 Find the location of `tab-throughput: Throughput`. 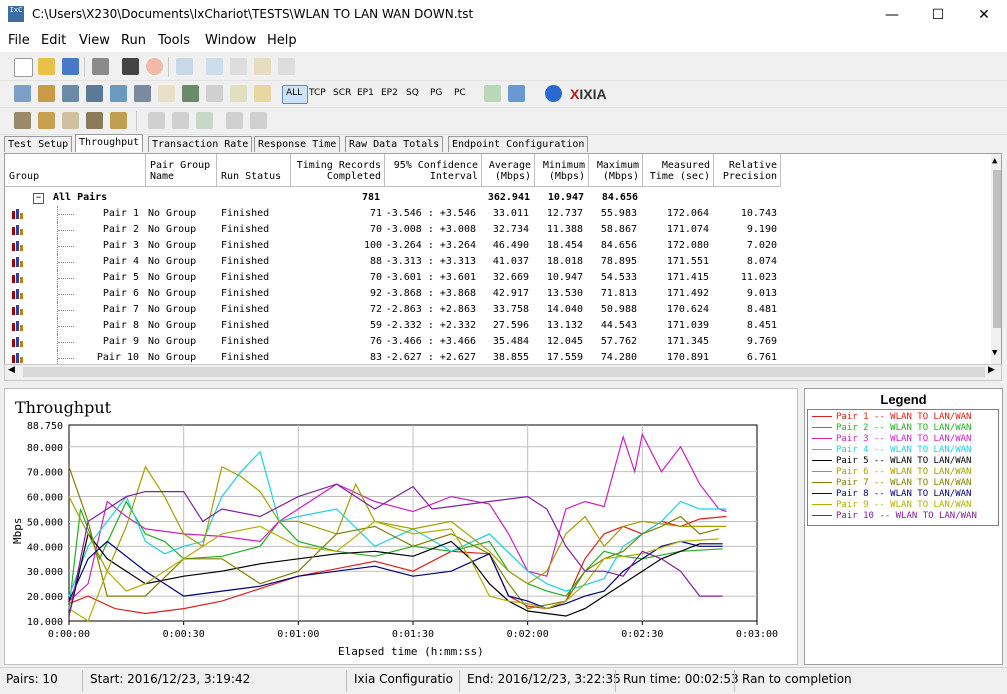

tab-throughput: Throughput is located at coordinates (109, 143).